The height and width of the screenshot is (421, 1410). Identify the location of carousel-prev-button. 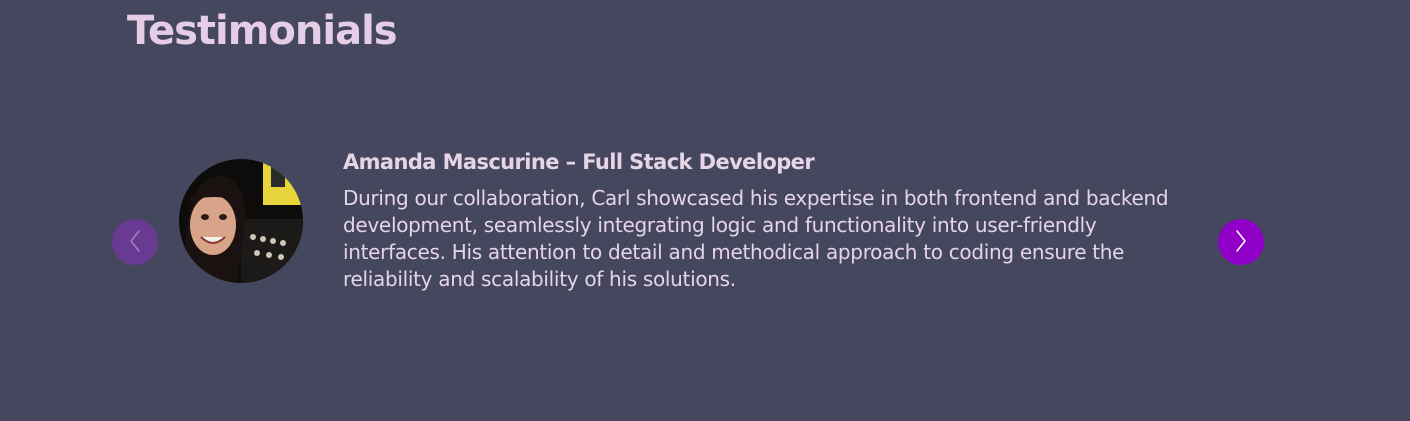
(135, 242).